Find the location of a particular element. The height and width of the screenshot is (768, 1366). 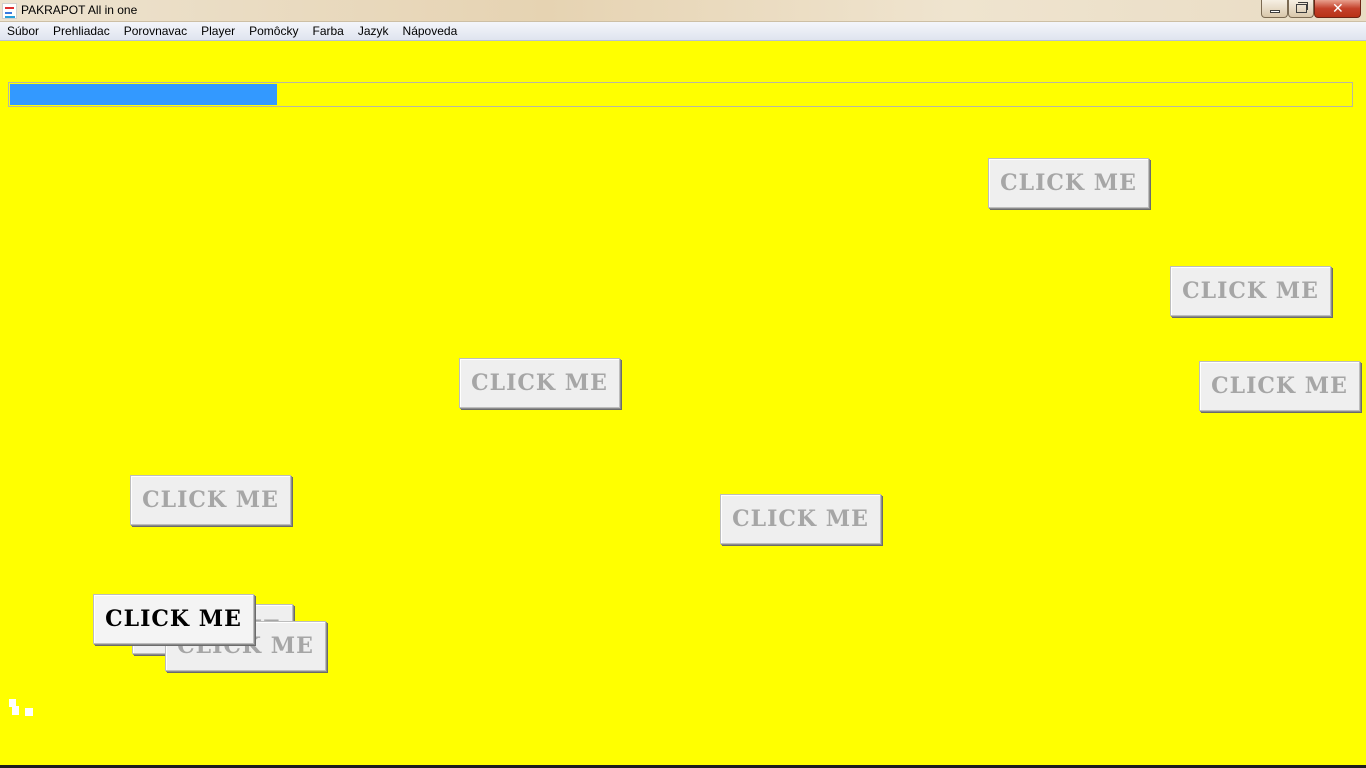

menu-napoveda: Nápoveda is located at coordinates (430, 31).